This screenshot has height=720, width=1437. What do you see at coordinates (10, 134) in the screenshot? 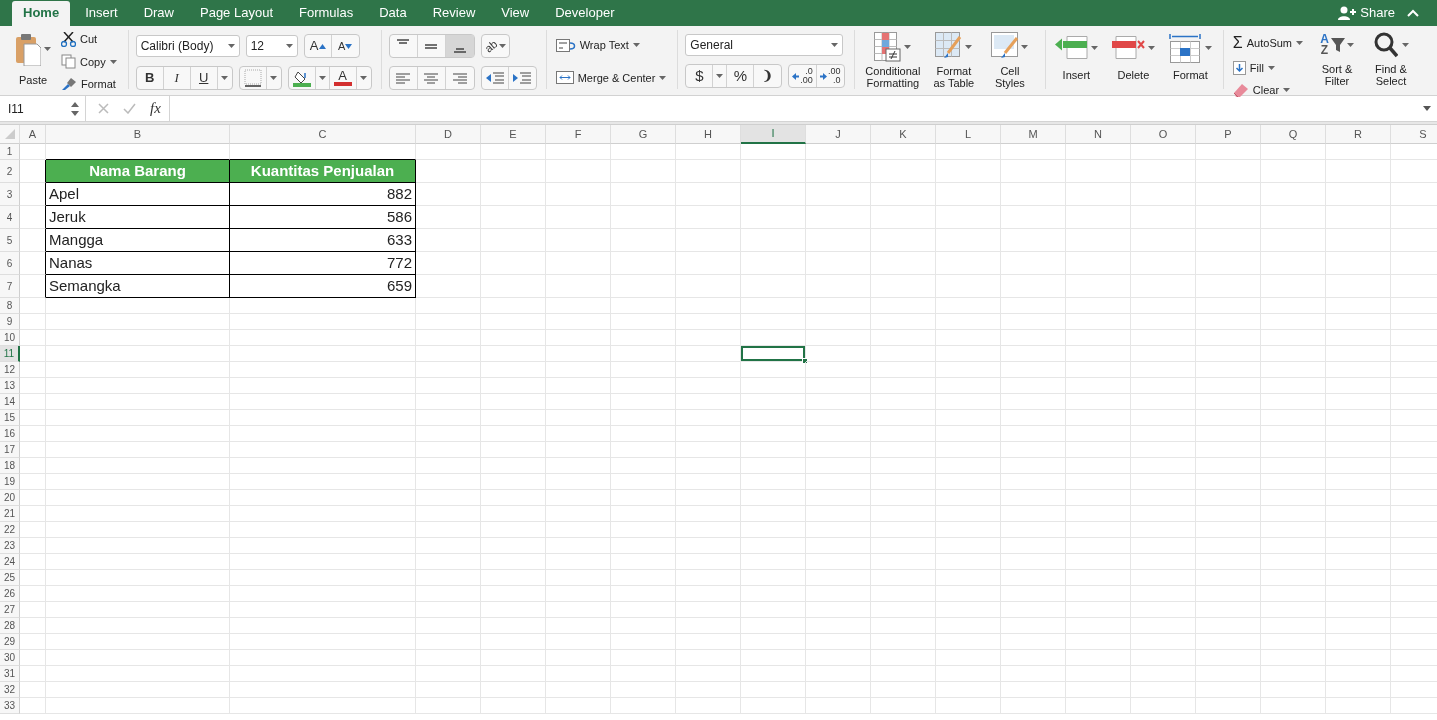
I see `select-all-corner` at bounding box center [10, 134].